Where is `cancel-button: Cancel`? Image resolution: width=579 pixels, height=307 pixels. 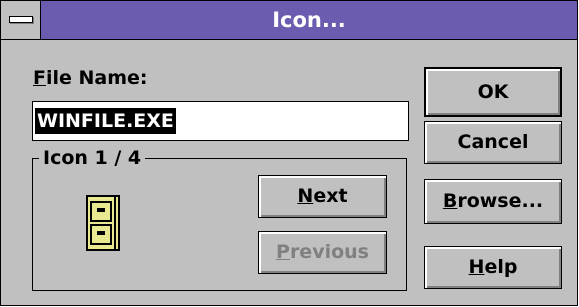
cancel-button: Cancel is located at coordinates (493, 142).